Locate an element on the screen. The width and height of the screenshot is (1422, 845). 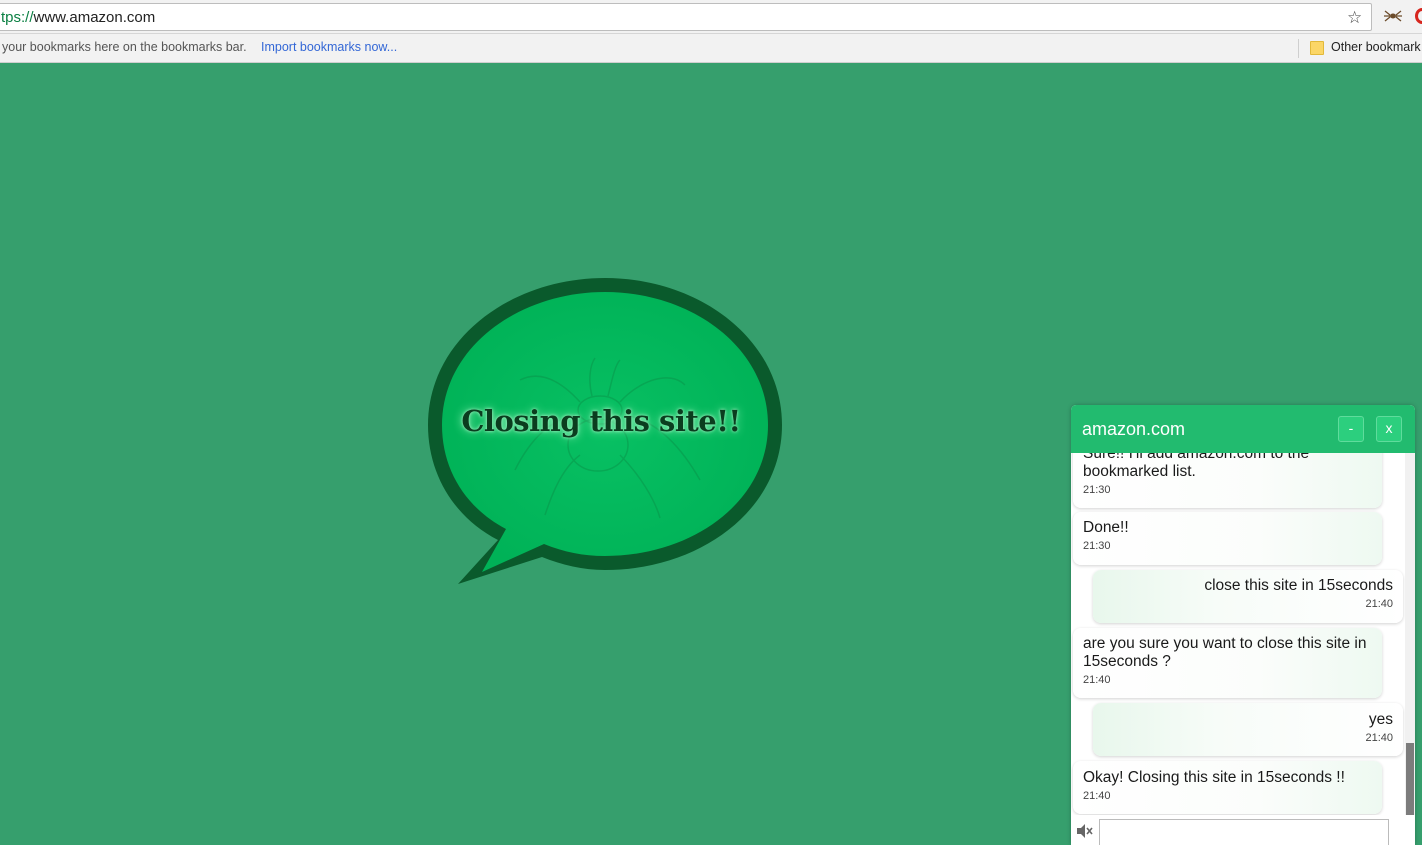
url-host: www.amazon.com is located at coordinates (94, 17).